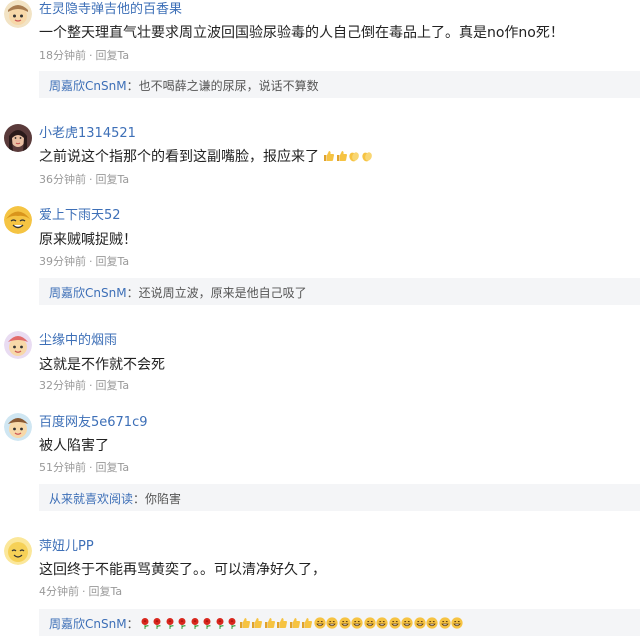 The height and width of the screenshot is (636, 640). What do you see at coordinates (66, 544) in the screenshot?
I see `username-link: 萍妞儿PP` at bounding box center [66, 544].